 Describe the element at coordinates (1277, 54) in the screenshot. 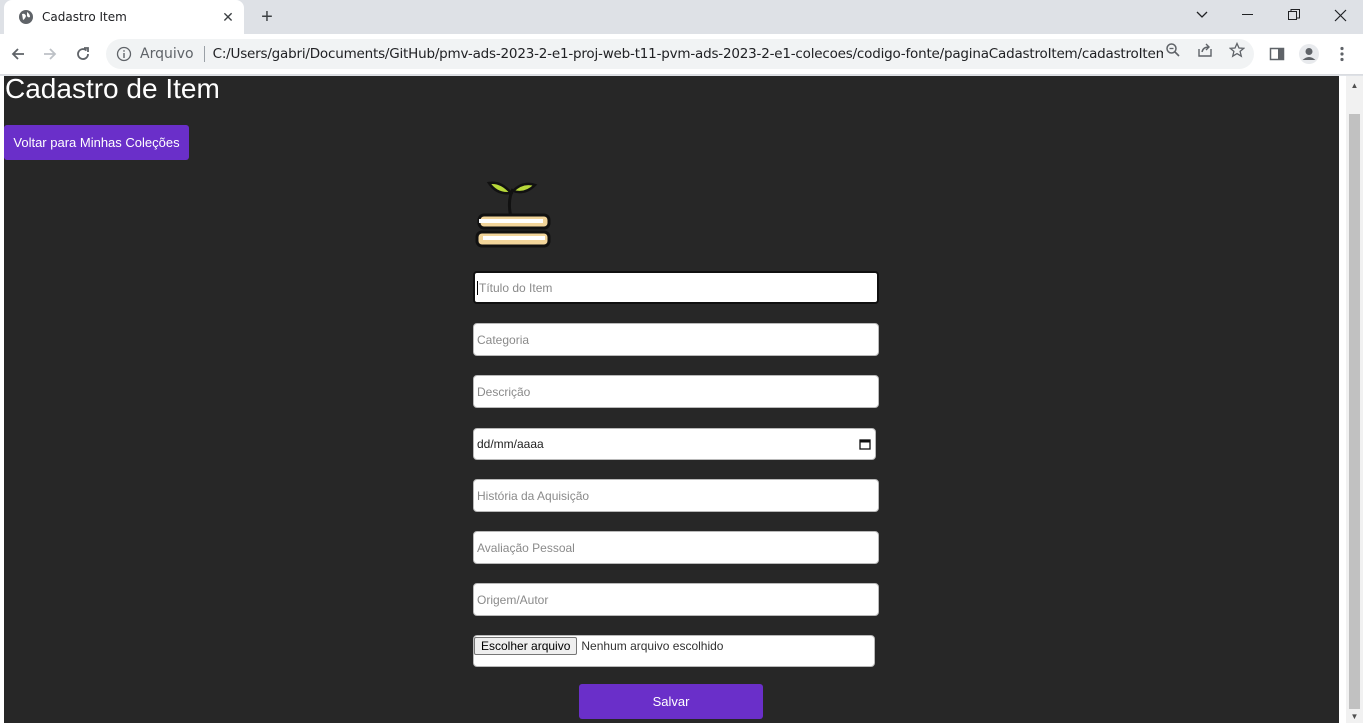

I see `side-panel-icon` at that location.